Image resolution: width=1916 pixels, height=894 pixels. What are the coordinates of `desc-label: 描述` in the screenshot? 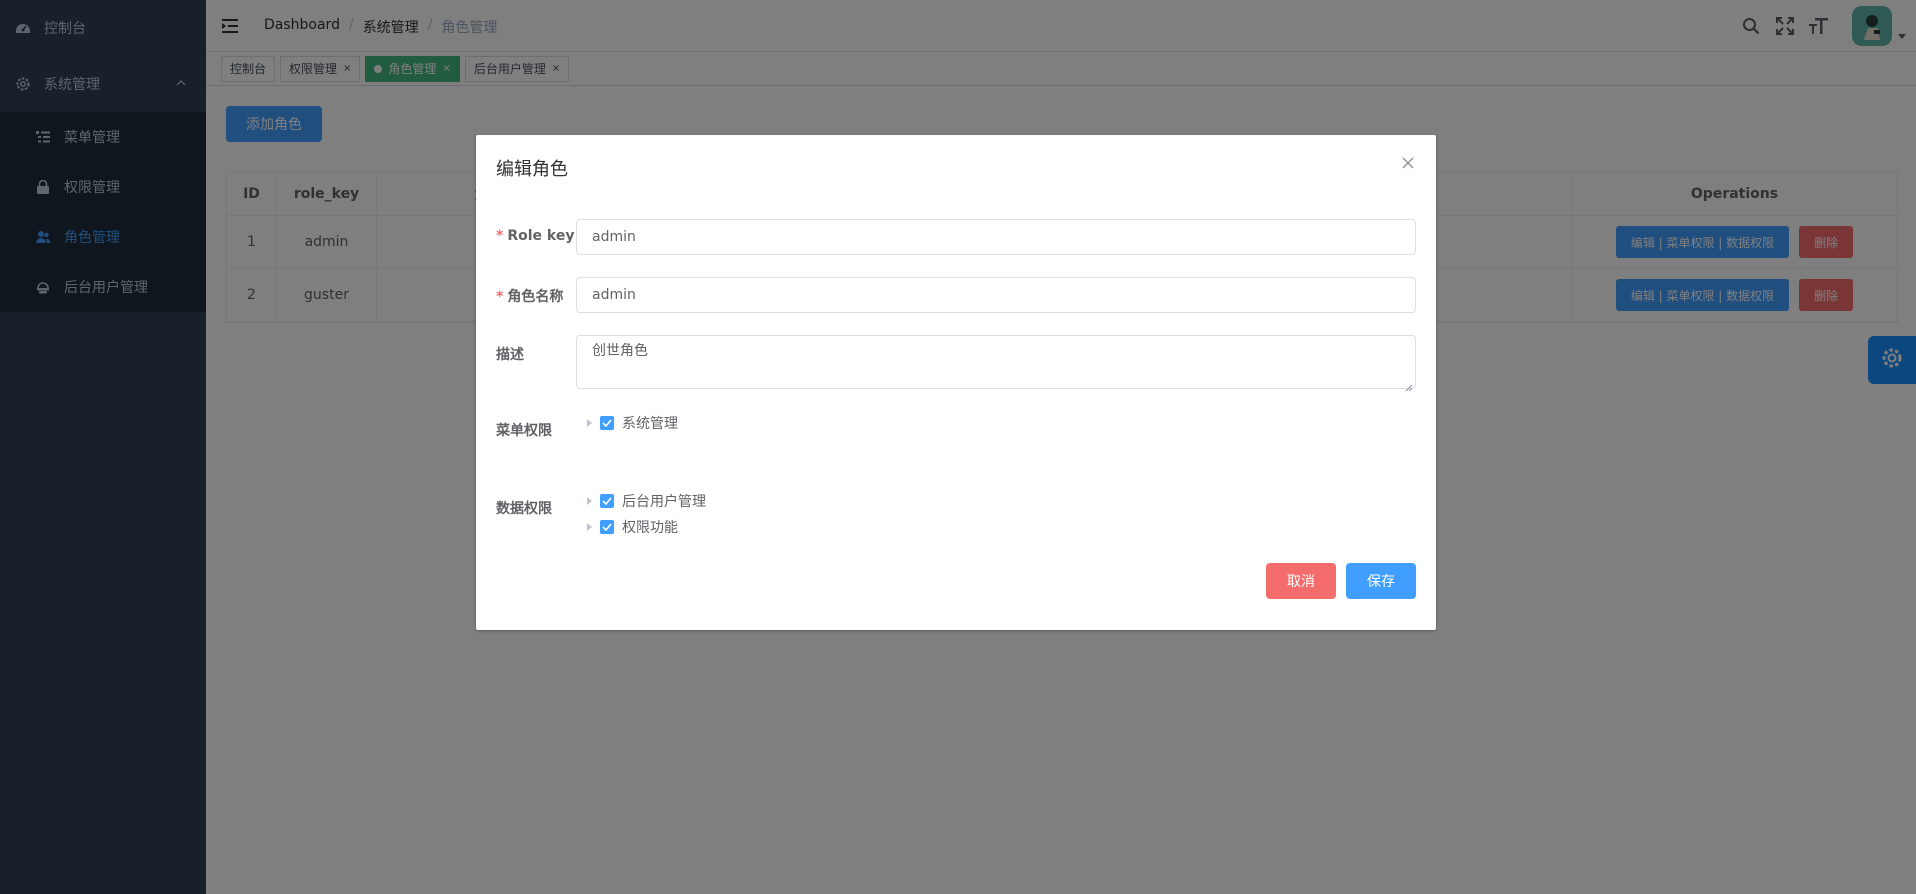 It's located at (510, 355).